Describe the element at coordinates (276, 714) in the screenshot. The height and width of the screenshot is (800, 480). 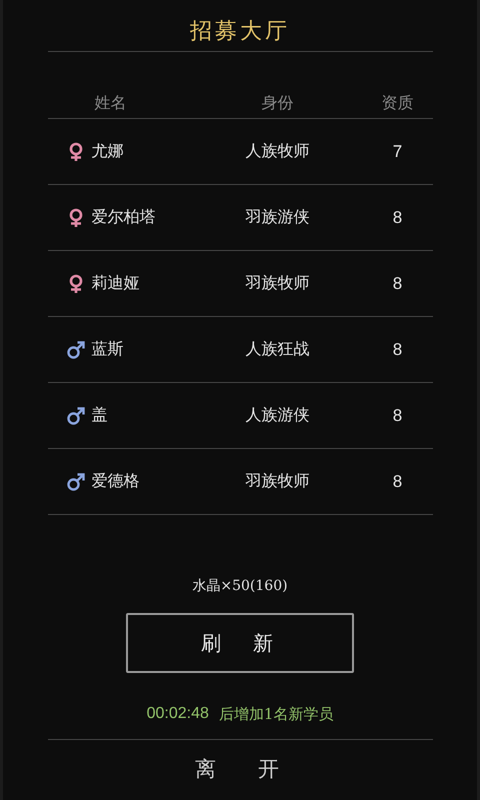
I see `timer-note: 后增加1名新学员` at that location.